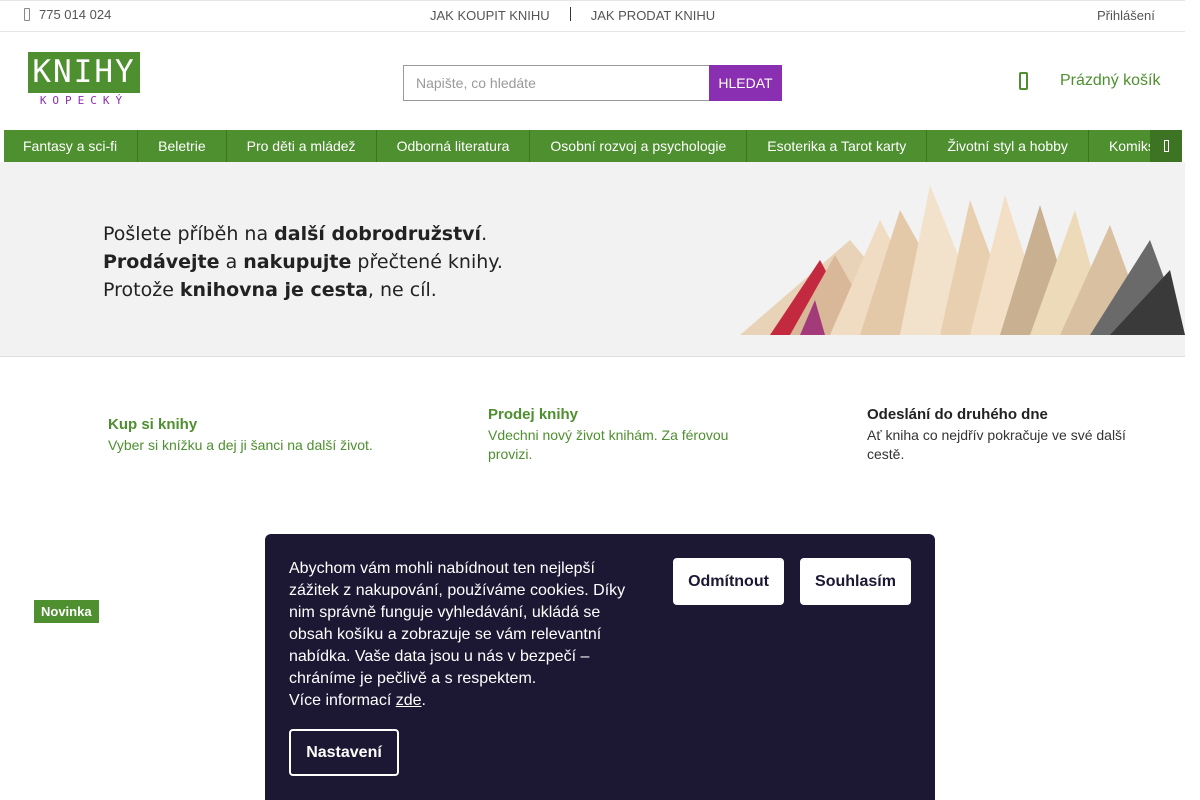 The height and width of the screenshot is (800, 1200). Describe the element at coordinates (344, 752) in the screenshot. I see `cookie-settings-button: Nastavení` at that location.